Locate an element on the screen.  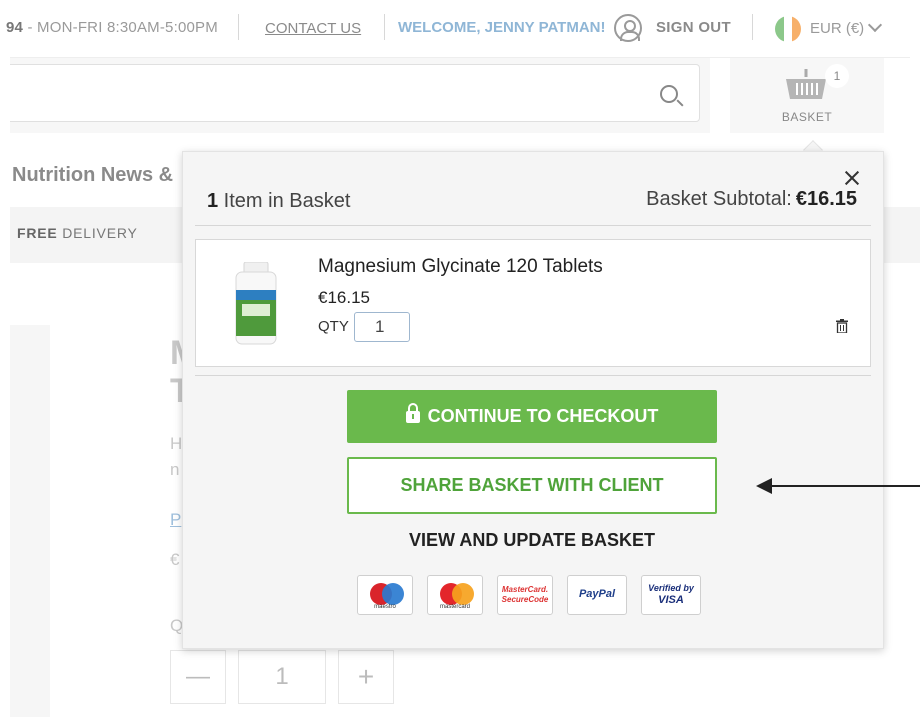
product-link-fragment: P is located at coordinates (176, 519).